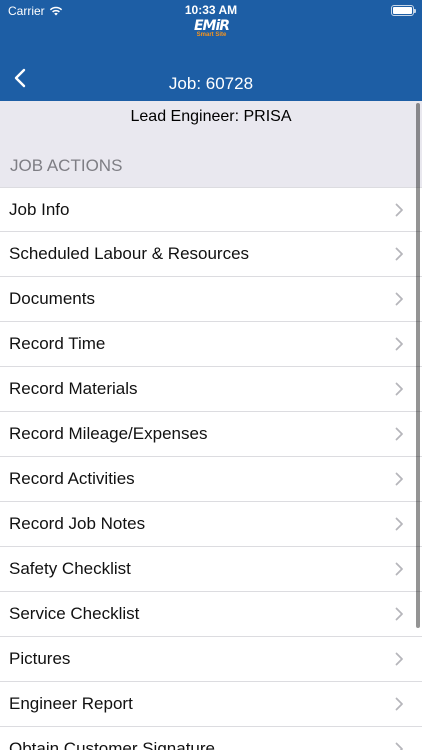 This screenshot has width=422, height=750. What do you see at coordinates (73, 388) in the screenshot?
I see `action-label: Record Materials` at bounding box center [73, 388].